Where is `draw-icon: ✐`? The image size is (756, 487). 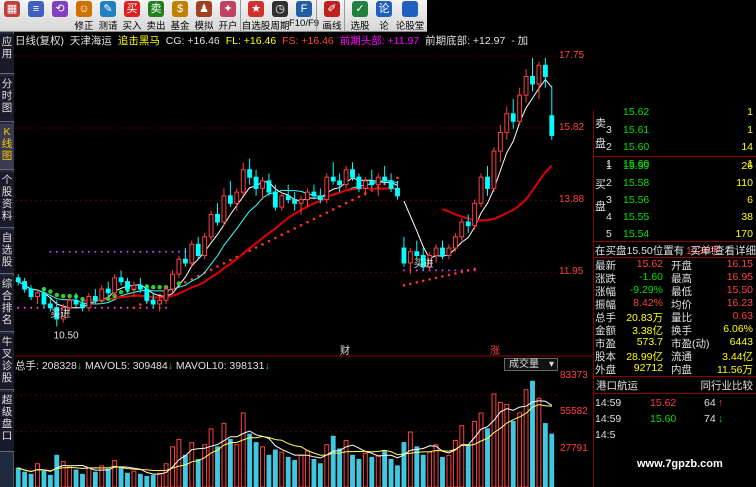 draw-icon: ✐ is located at coordinates (332, 9).